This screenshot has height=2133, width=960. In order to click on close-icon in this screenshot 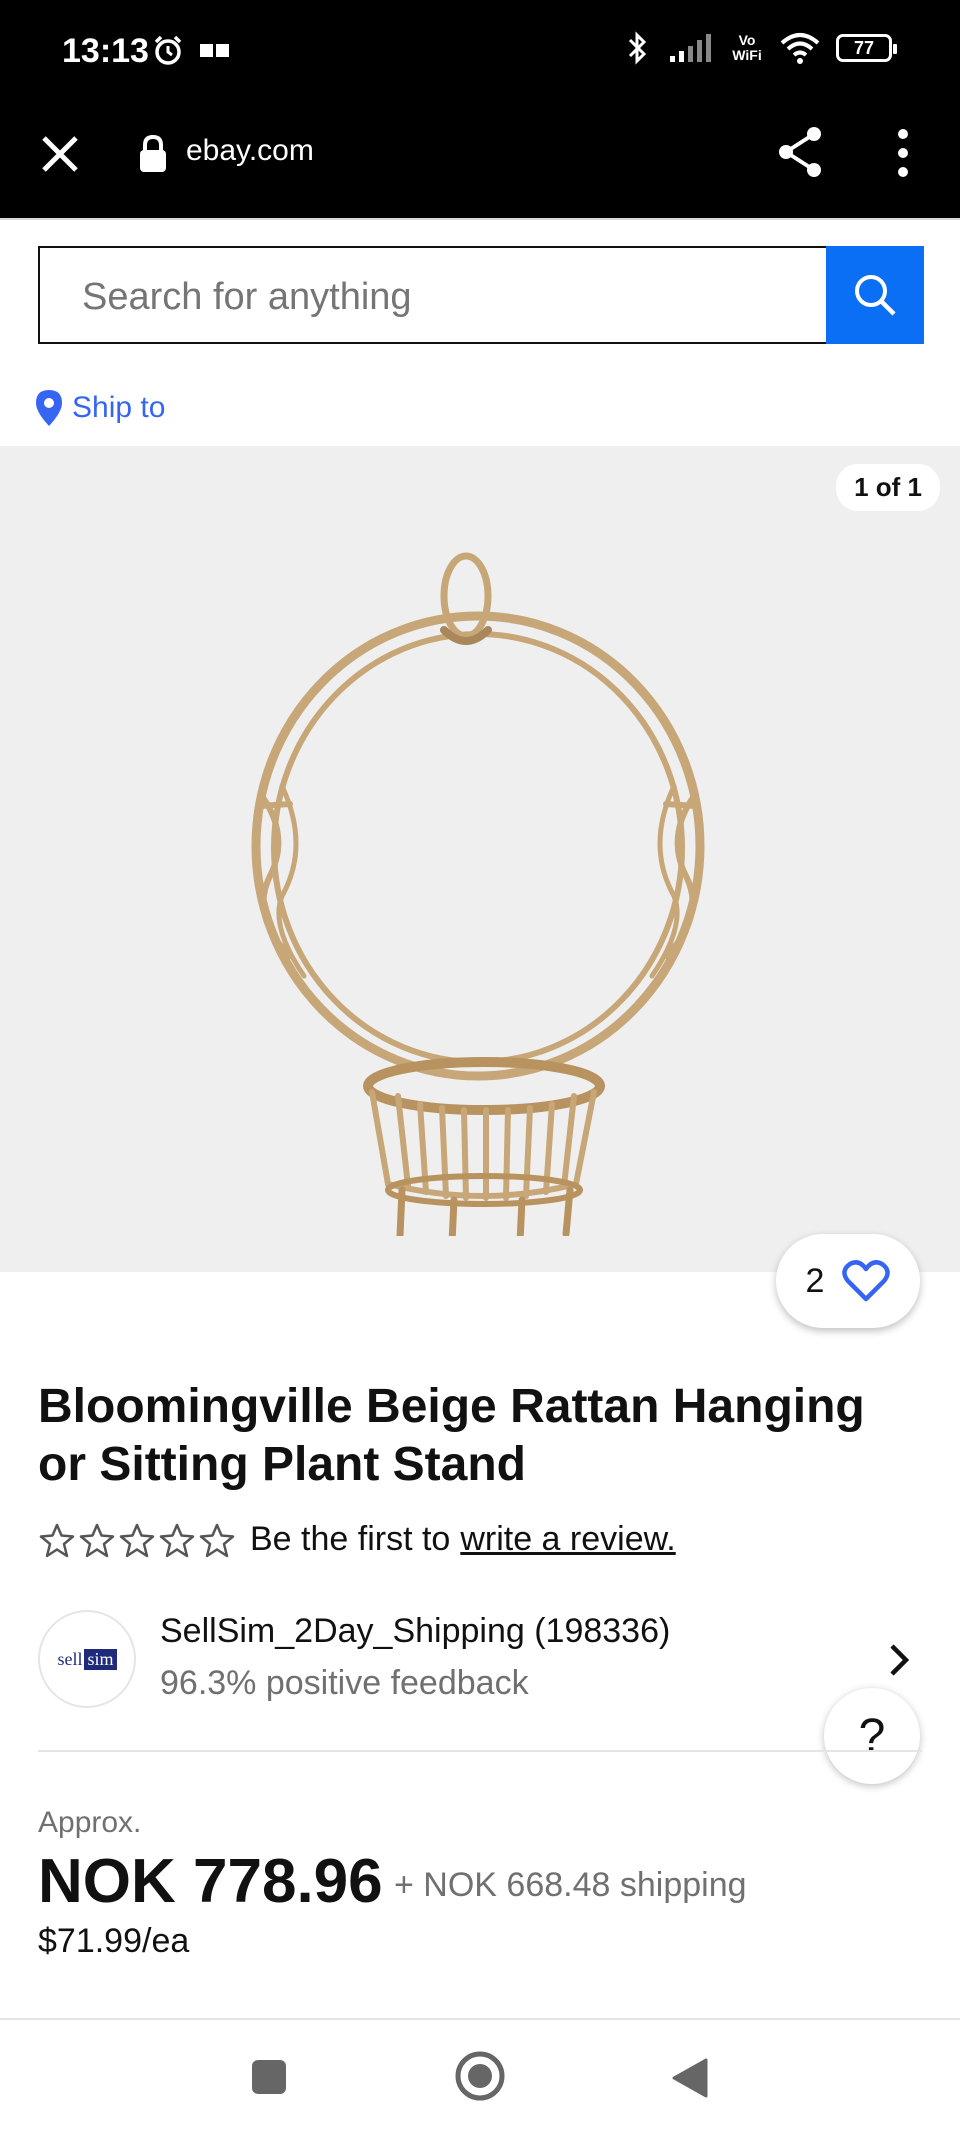, I will do `click(60, 154)`.